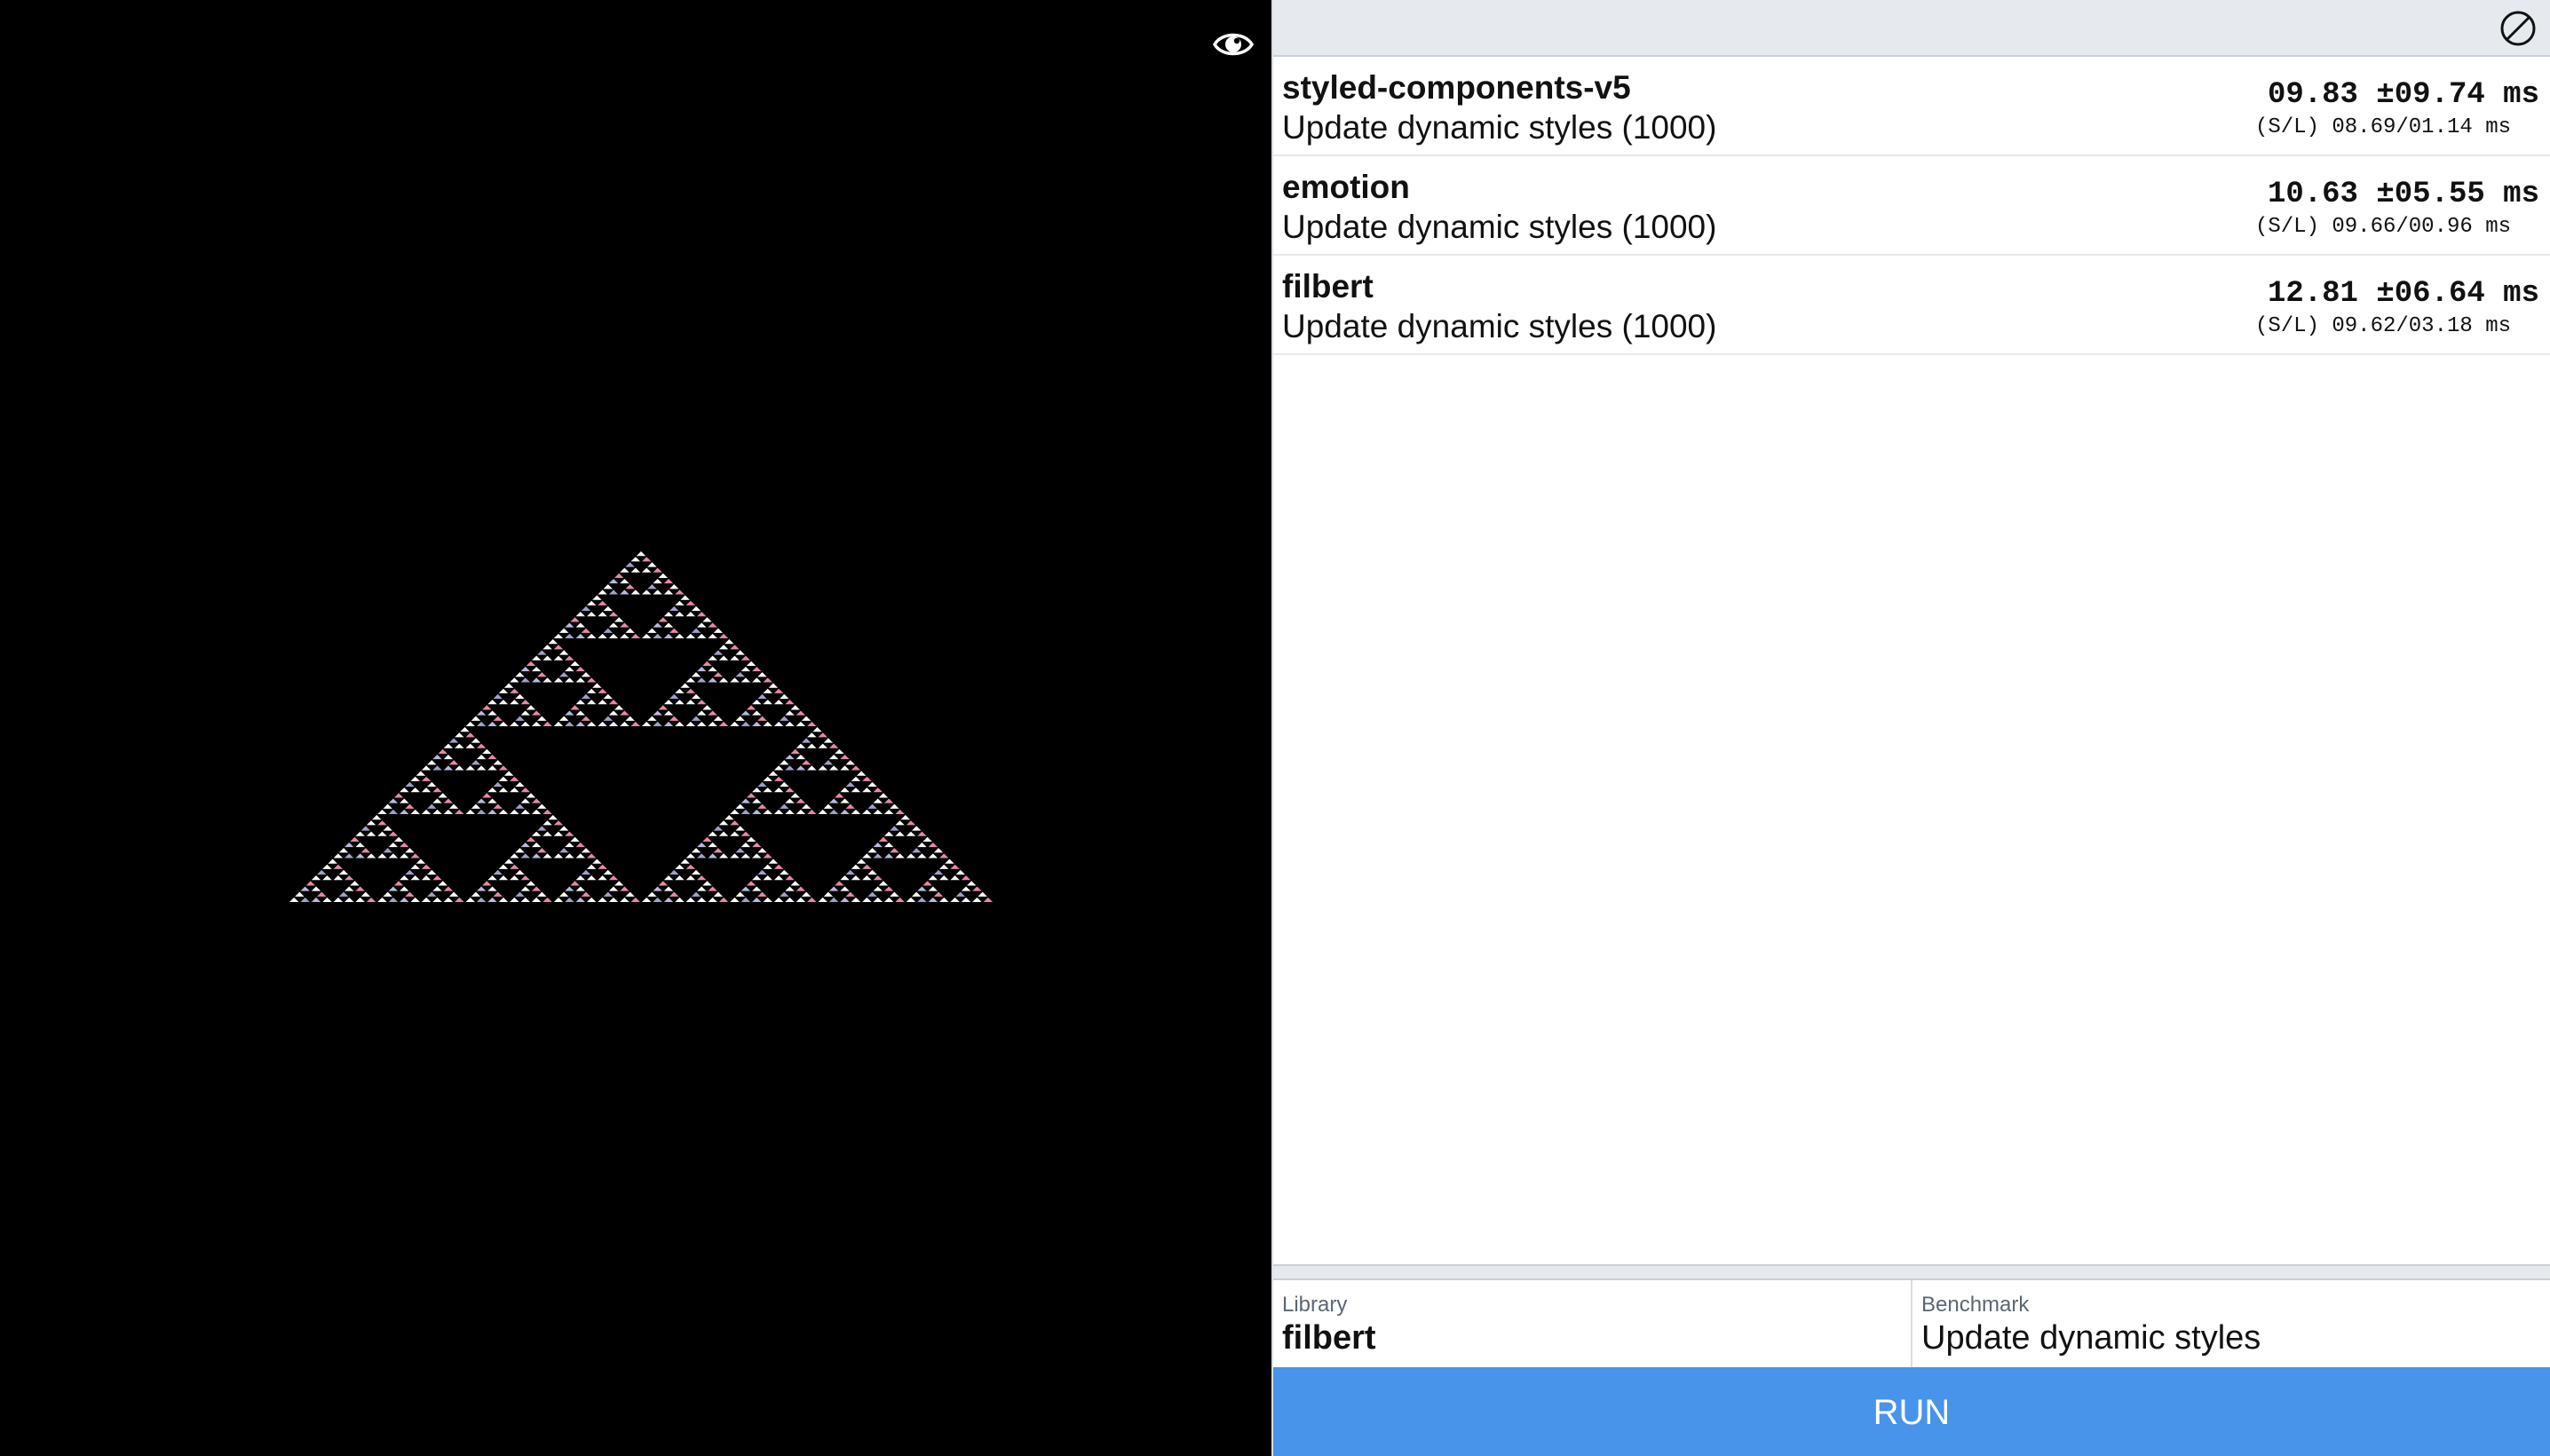 This screenshot has height=1456, width=2550. I want to click on benchmark-select: Benchmark Update dynamic styles, so click(2231, 1323).